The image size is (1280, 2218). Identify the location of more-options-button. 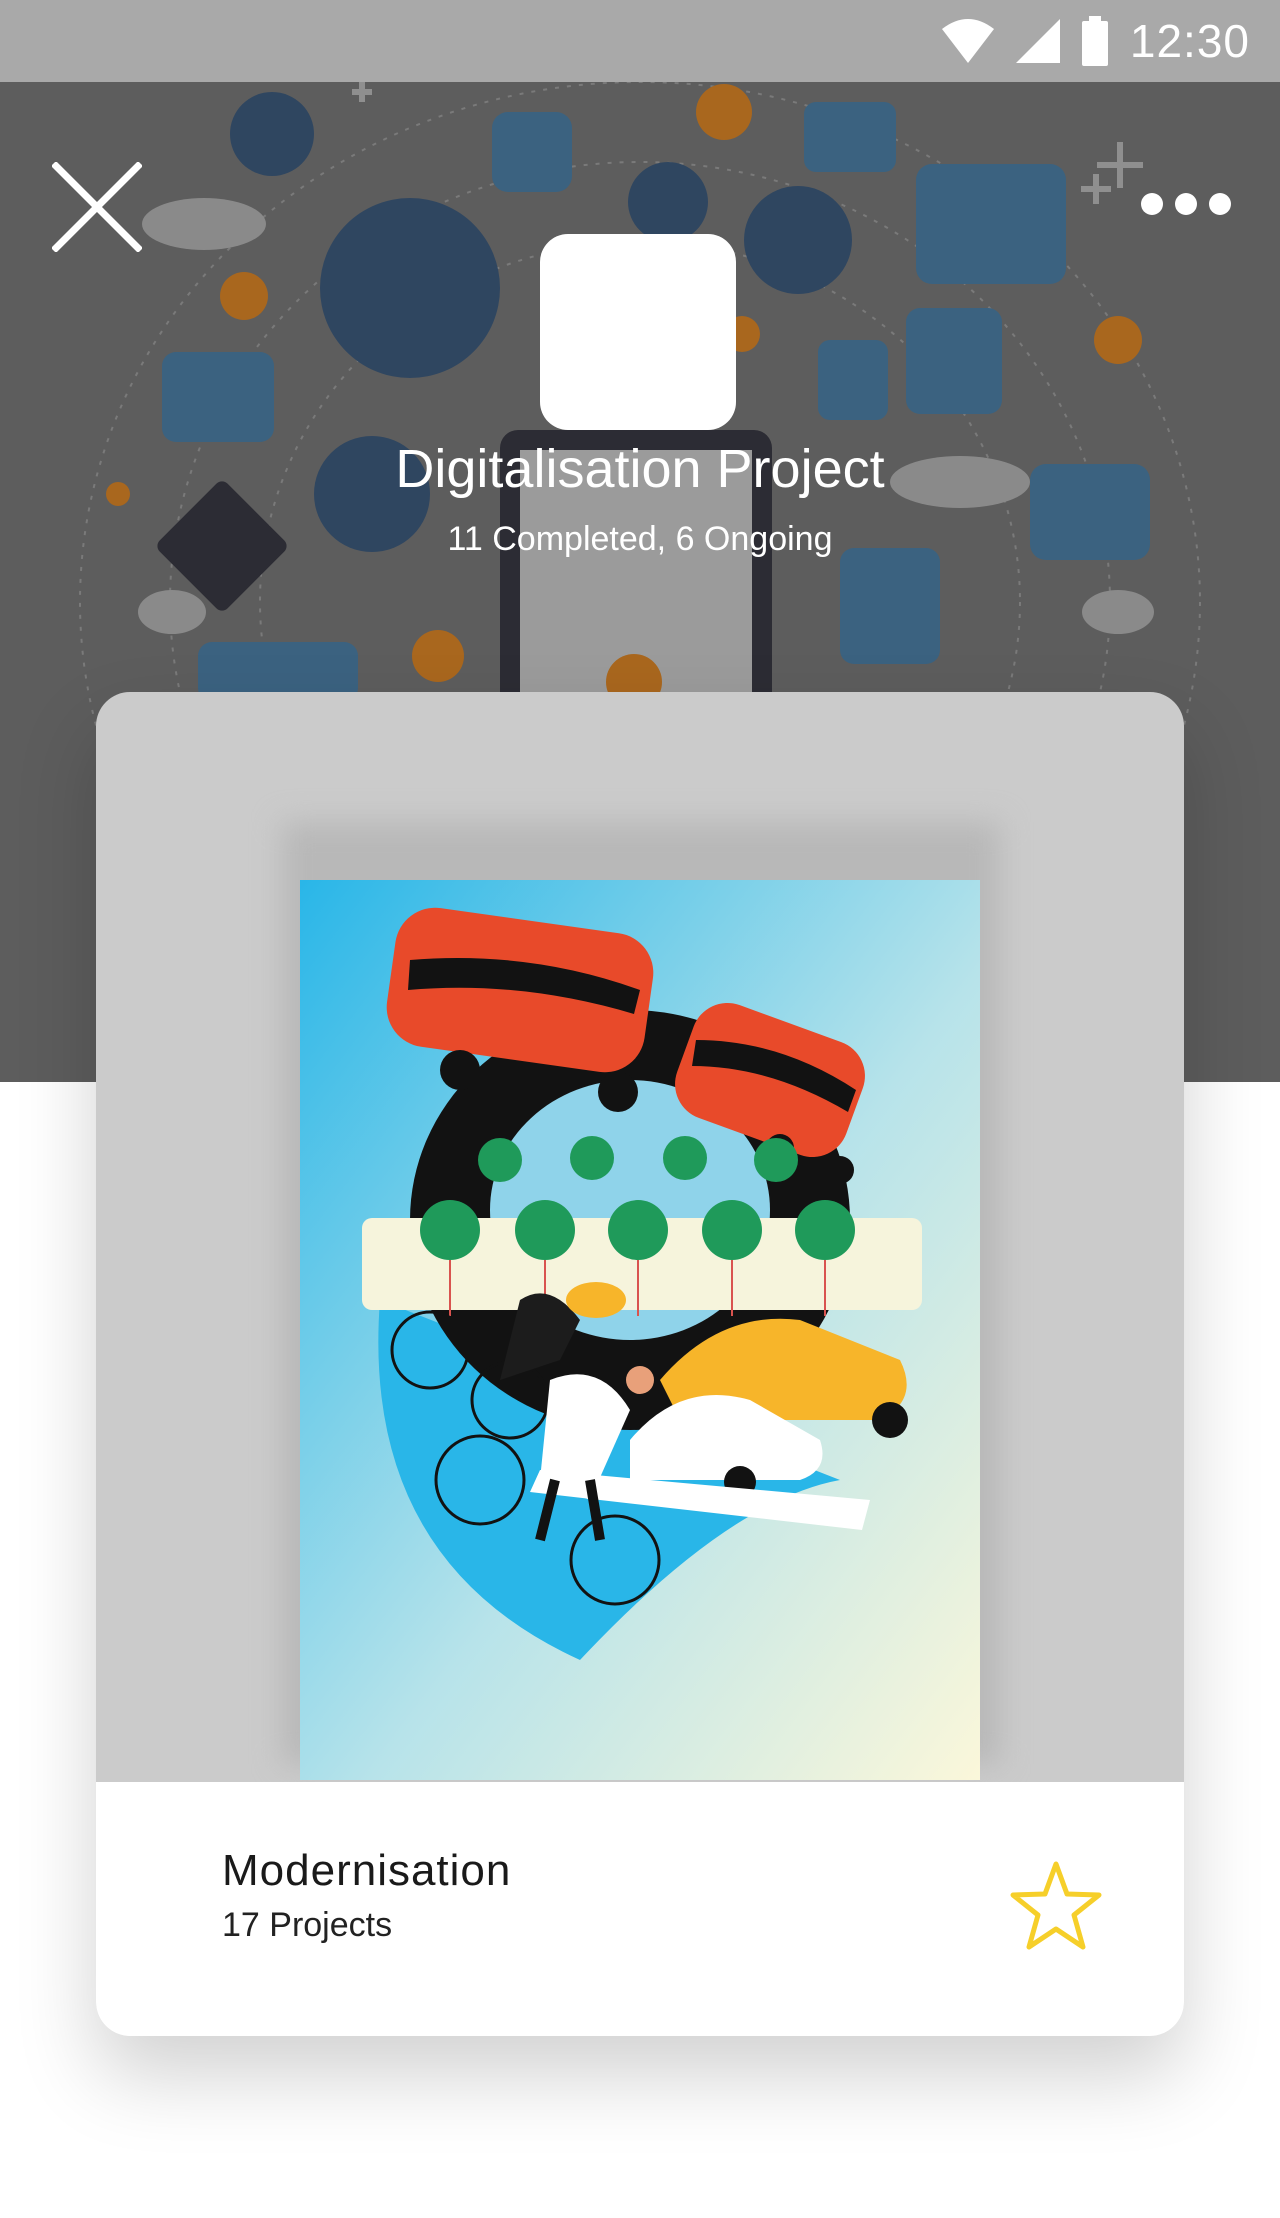
(1186, 204).